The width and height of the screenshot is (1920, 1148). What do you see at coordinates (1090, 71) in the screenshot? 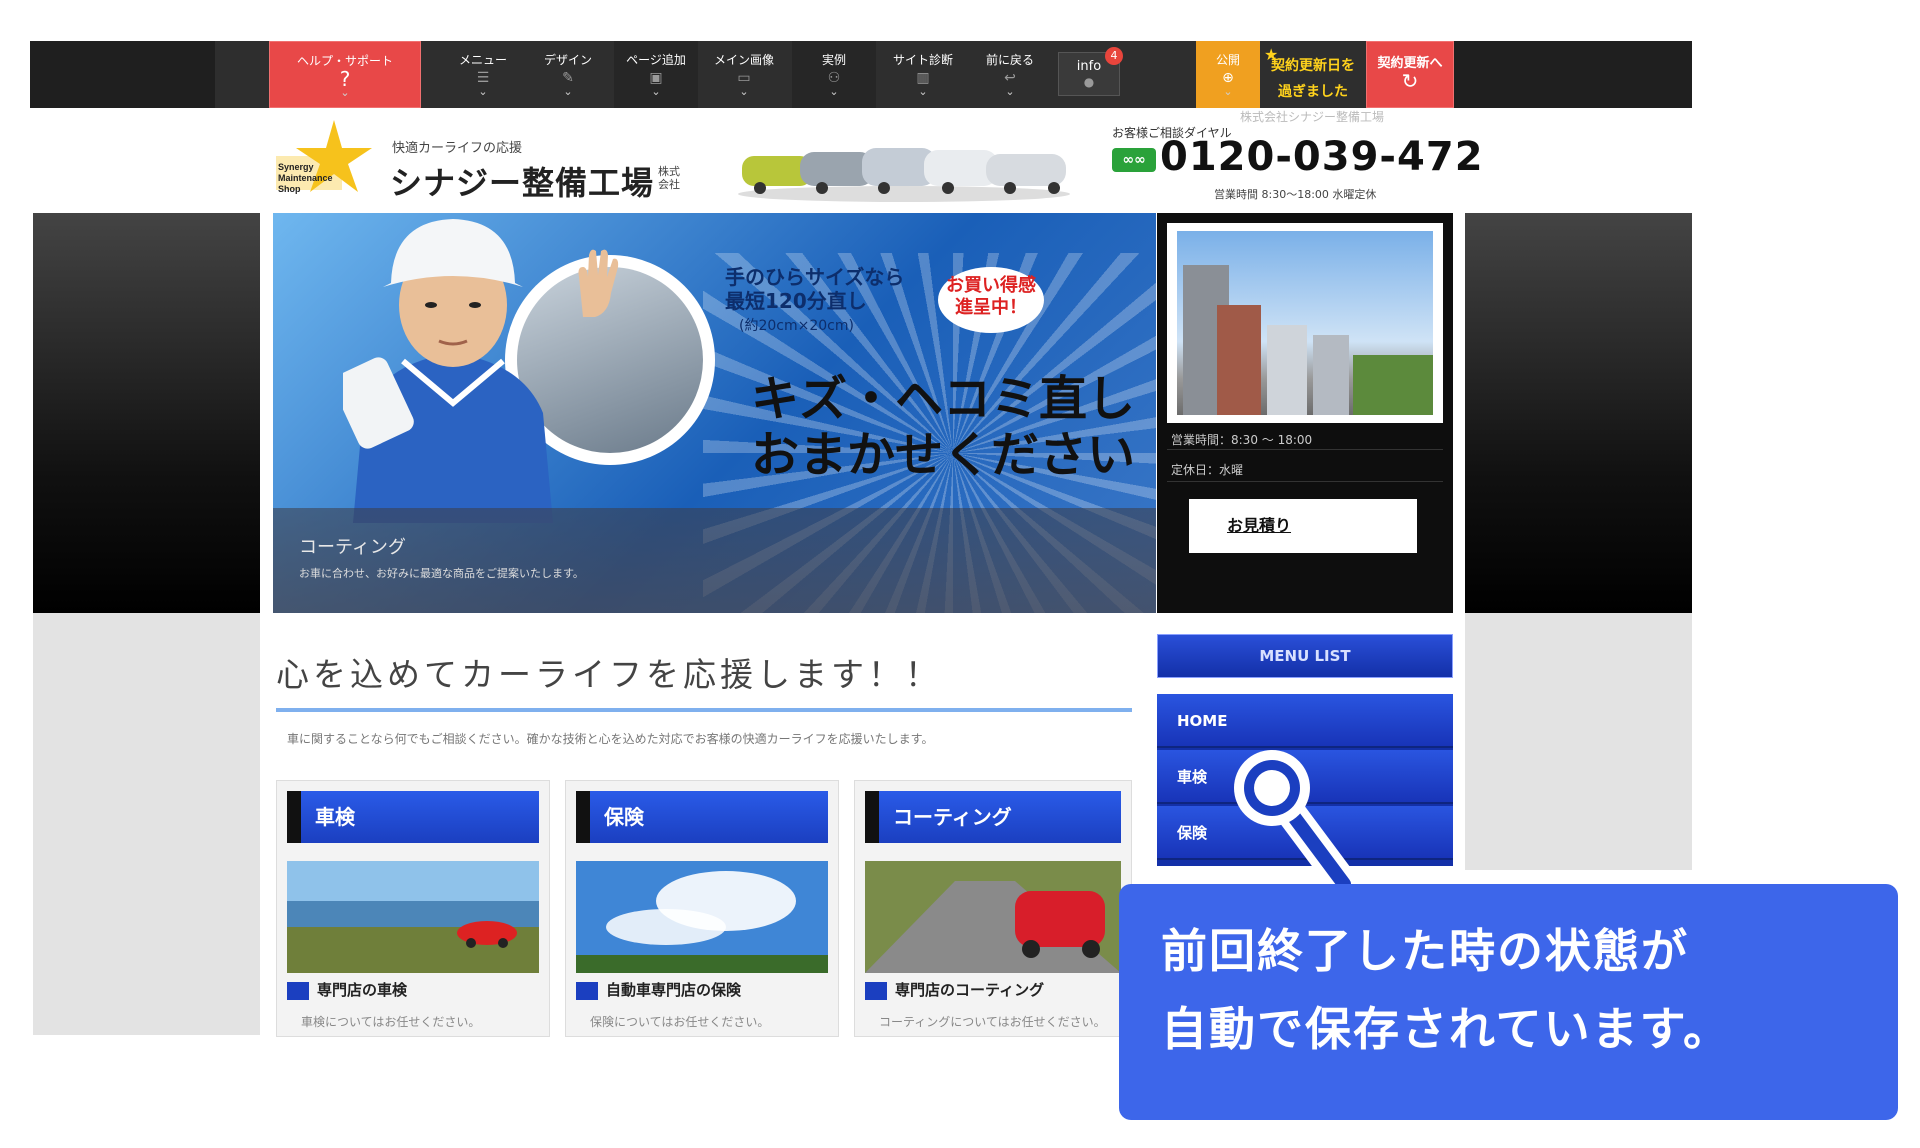
I see `info-button: info ● 4` at bounding box center [1090, 71].